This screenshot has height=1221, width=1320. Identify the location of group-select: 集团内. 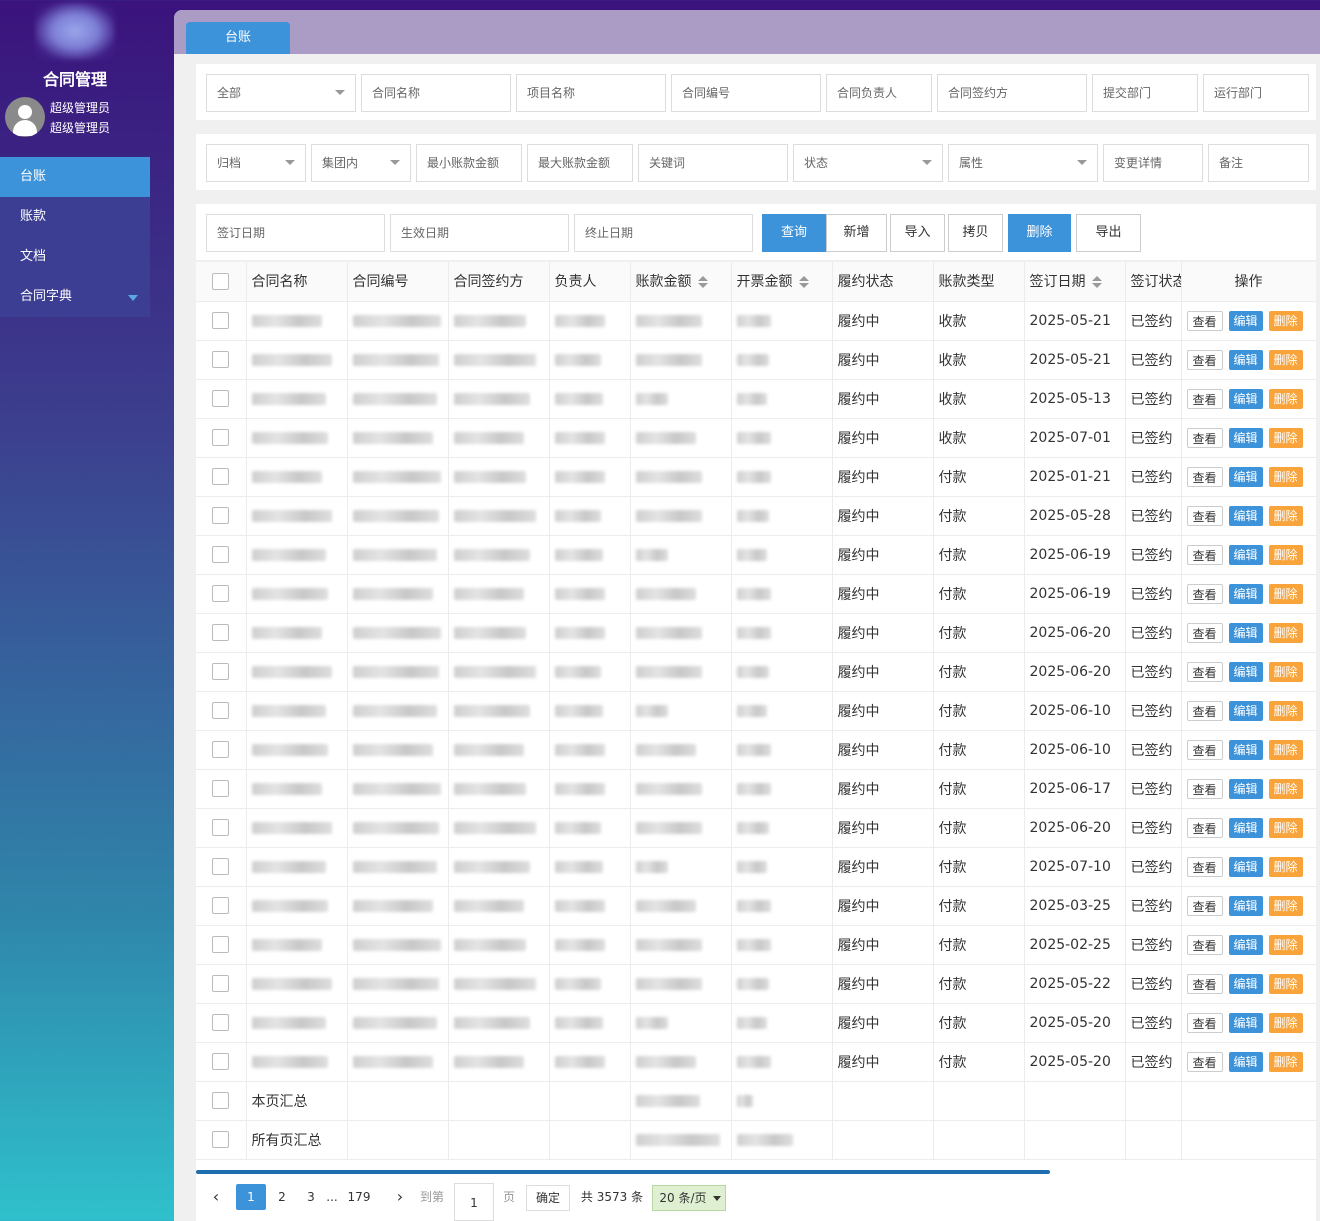
(361, 163).